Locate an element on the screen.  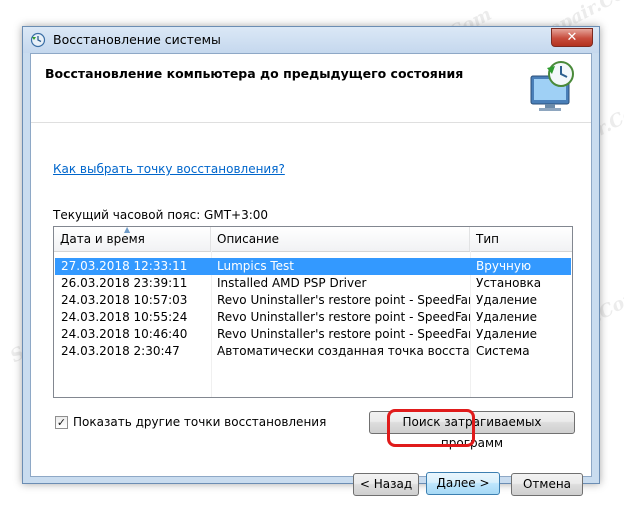
checkmark-icon: ✓ is located at coordinates (61, 422).